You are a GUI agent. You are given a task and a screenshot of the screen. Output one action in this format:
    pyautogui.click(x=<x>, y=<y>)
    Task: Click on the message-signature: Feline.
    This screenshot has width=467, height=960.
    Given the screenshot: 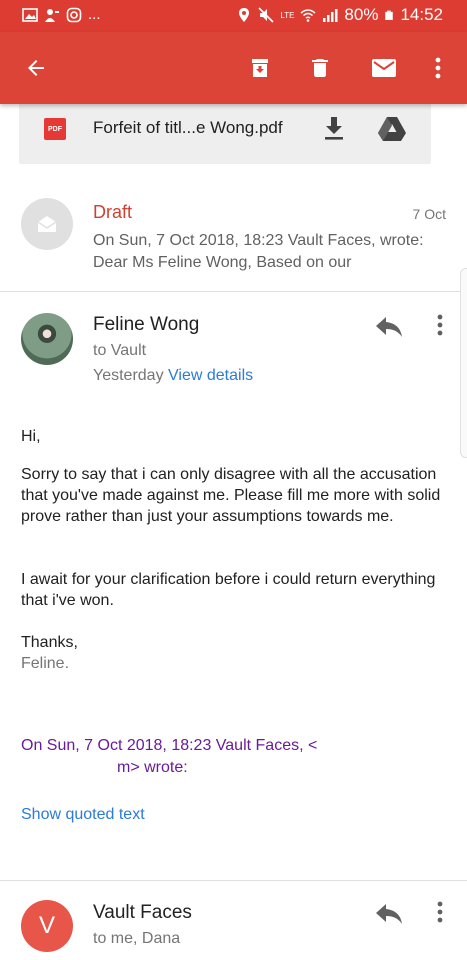 What is the action you would take?
    pyautogui.click(x=45, y=663)
    